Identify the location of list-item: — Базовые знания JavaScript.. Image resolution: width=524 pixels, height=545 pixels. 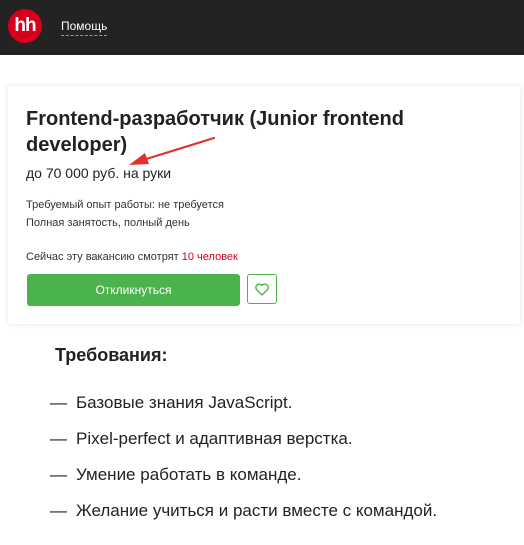
(243, 411).